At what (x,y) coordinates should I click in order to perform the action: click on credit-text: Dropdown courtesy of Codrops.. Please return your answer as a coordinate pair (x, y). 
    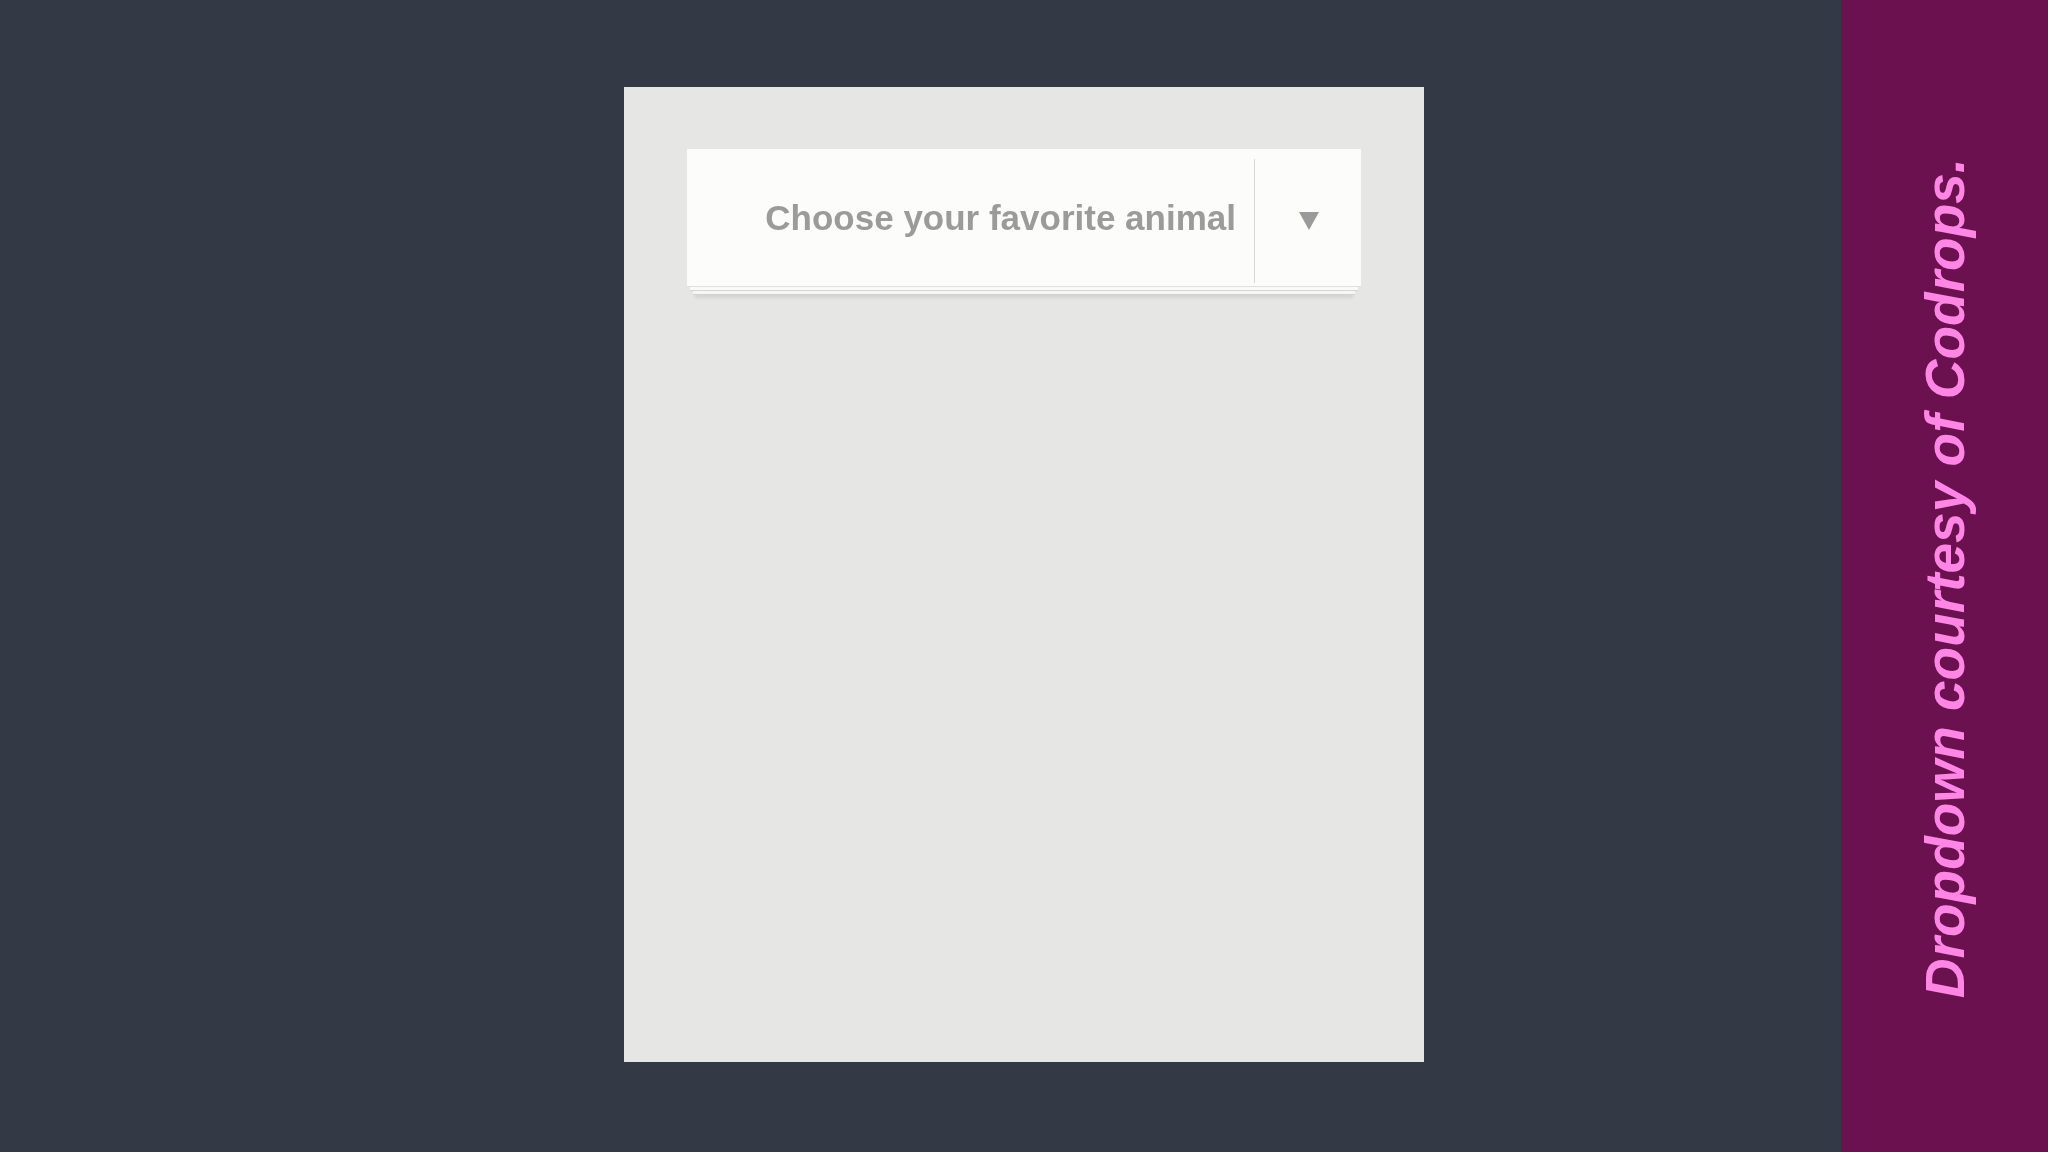
    Looking at the image, I should click on (1944, 578).